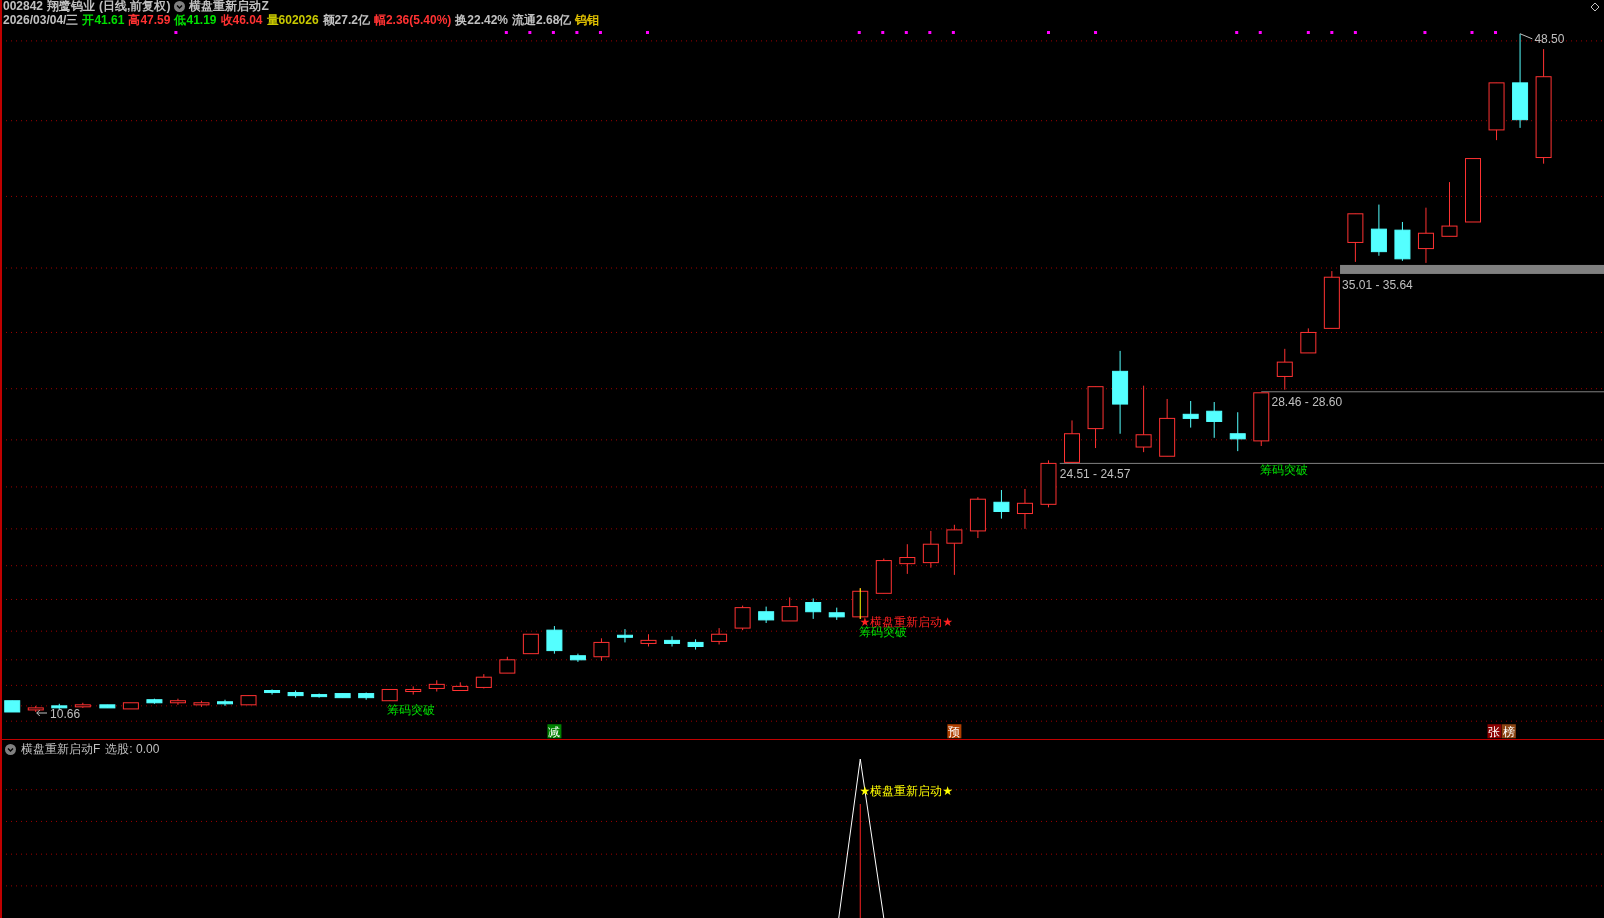  What do you see at coordinates (1377, 285) in the screenshot?
I see `price-range-label: 35.01 - 35.64` at bounding box center [1377, 285].